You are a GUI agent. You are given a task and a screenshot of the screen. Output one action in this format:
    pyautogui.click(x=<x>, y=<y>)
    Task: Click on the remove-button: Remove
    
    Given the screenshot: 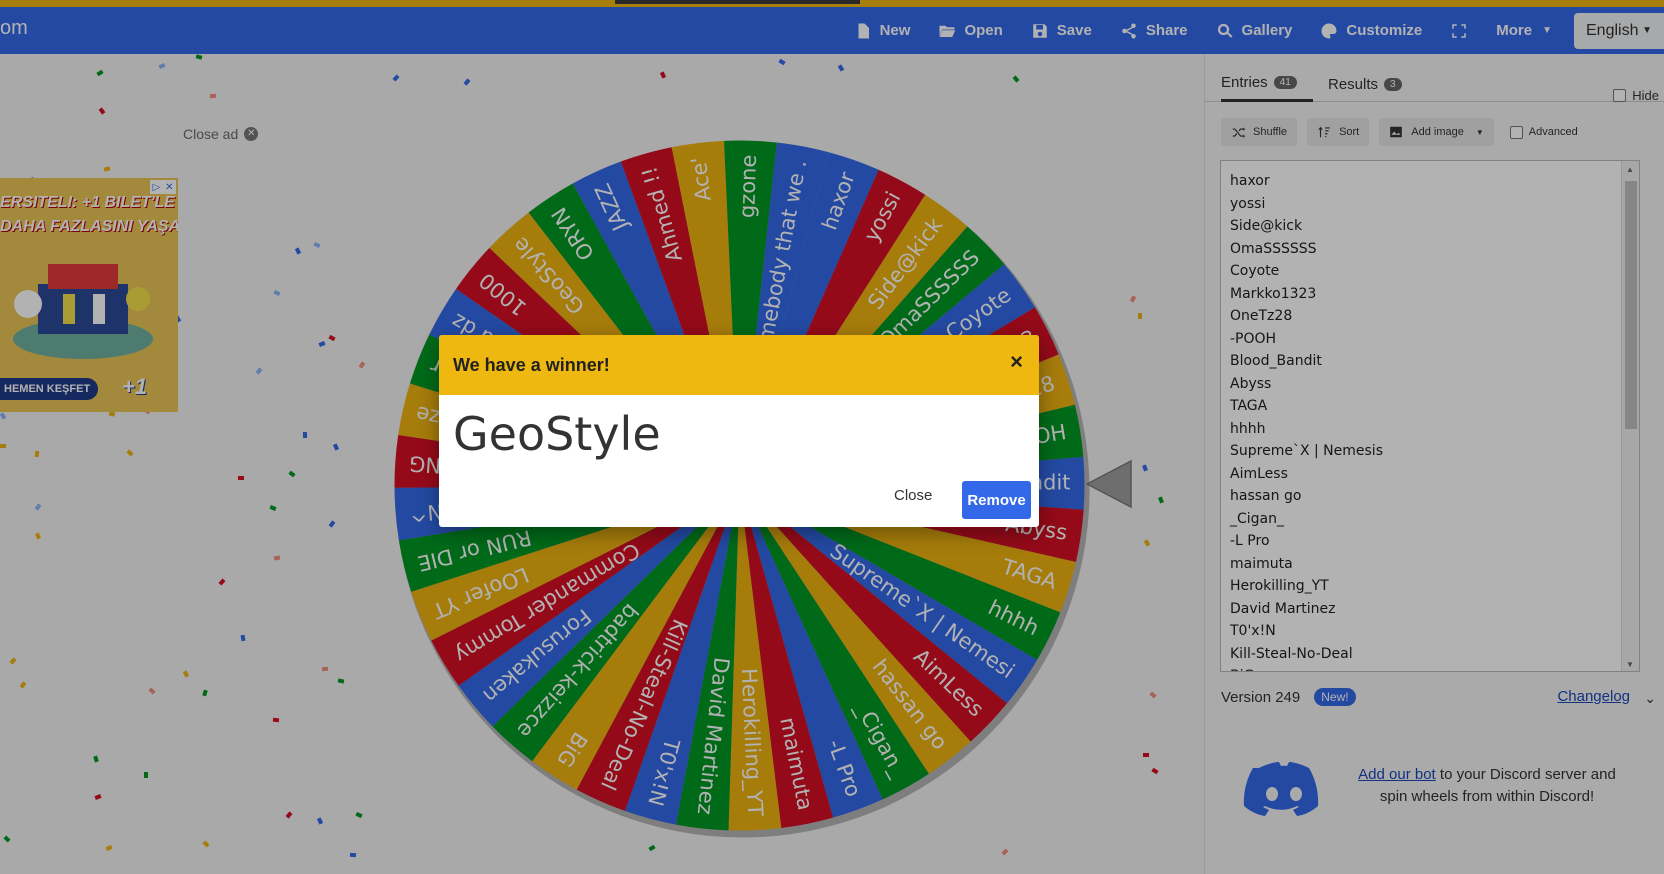 What is the action you would take?
    pyautogui.click(x=996, y=500)
    